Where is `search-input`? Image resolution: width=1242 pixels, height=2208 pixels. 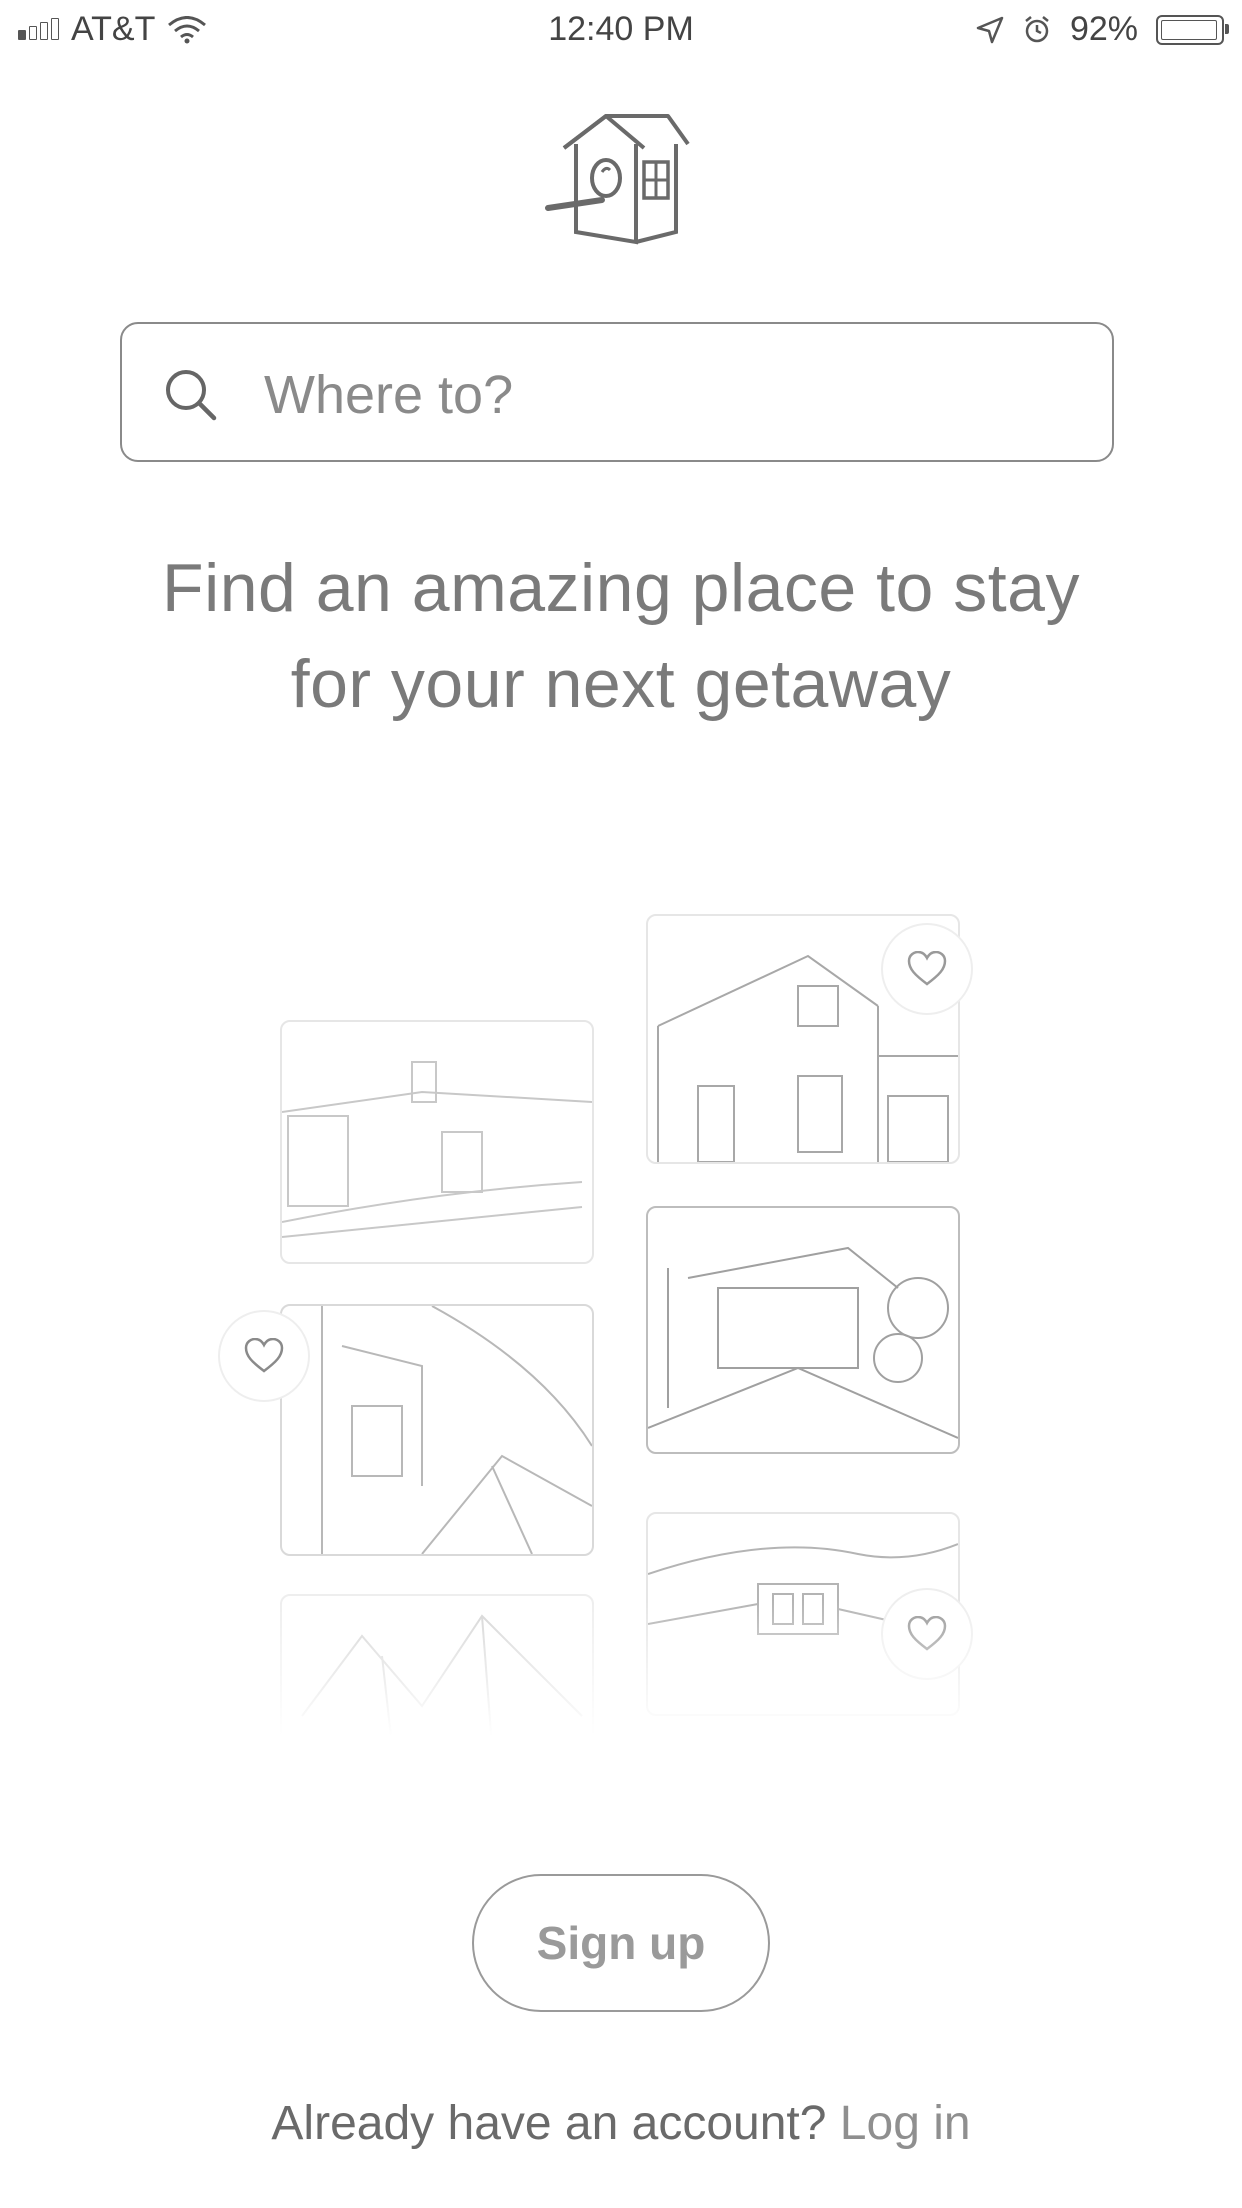
search-input is located at coordinates (664, 395).